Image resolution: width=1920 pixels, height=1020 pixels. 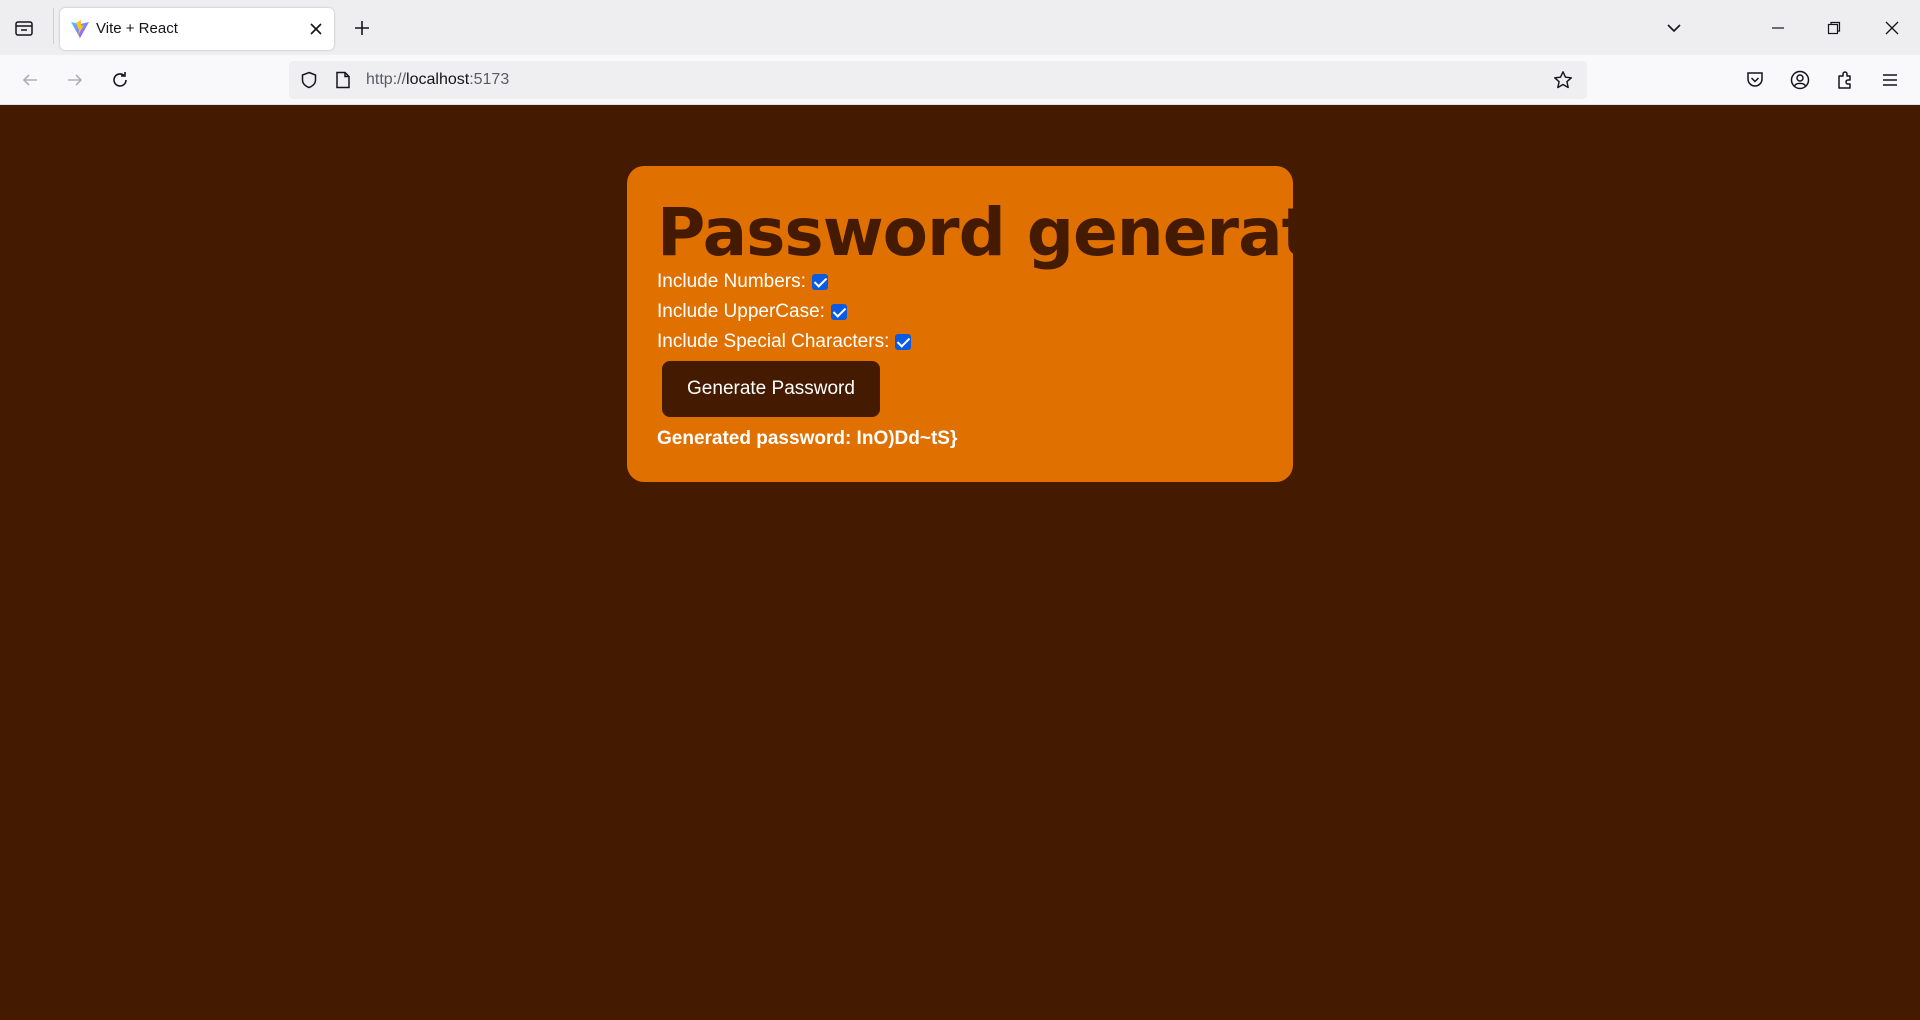 What do you see at coordinates (362, 28) in the screenshot?
I see `new-tab-icon` at bounding box center [362, 28].